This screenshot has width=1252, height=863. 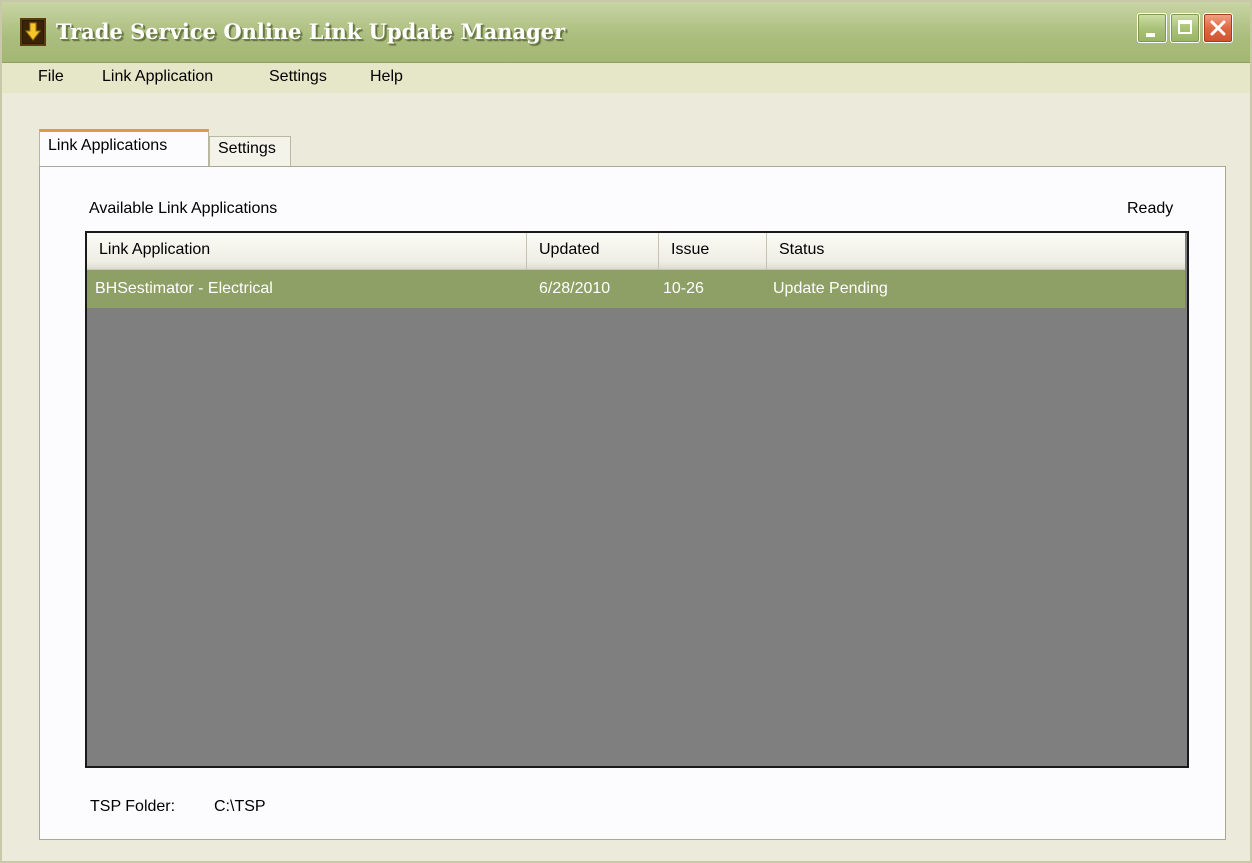 I want to click on maximize-icon, so click(x=1185, y=27).